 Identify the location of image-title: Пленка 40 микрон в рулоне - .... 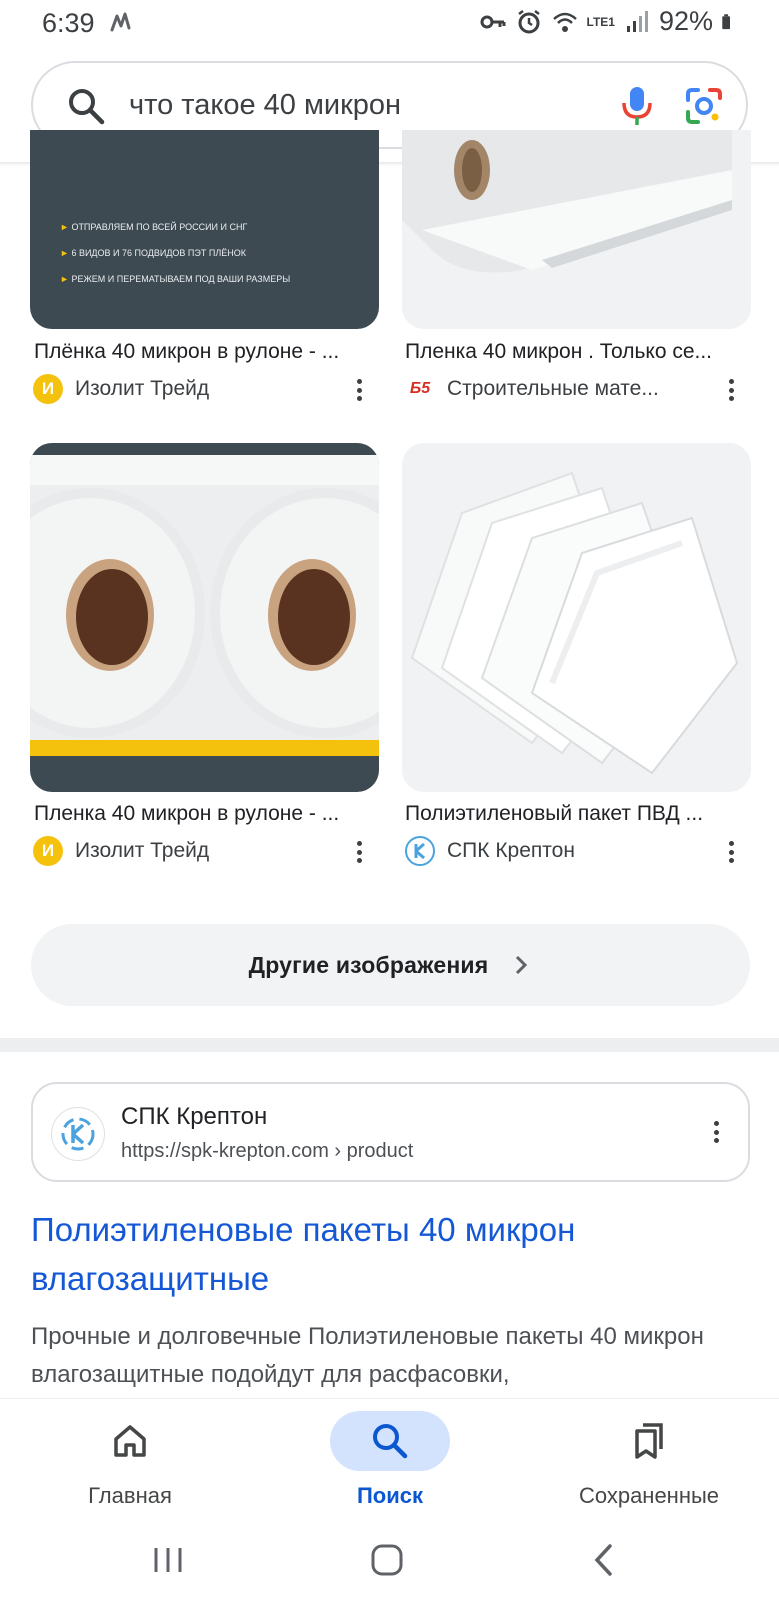
(204, 814).